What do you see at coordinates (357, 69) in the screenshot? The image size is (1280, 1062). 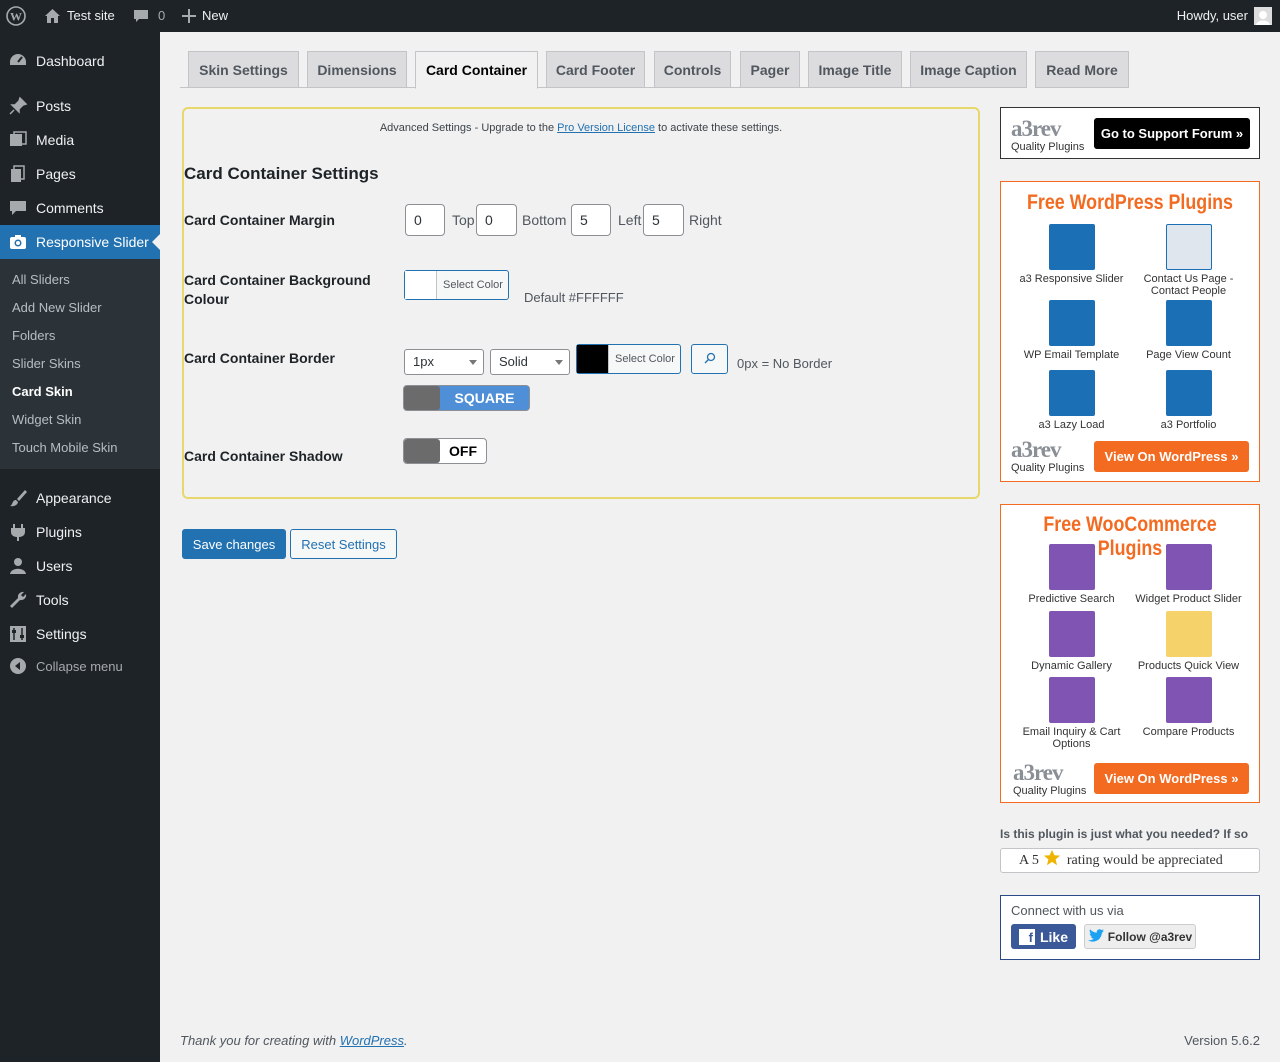 I see `tab-dimensions: Dimensions` at bounding box center [357, 69].